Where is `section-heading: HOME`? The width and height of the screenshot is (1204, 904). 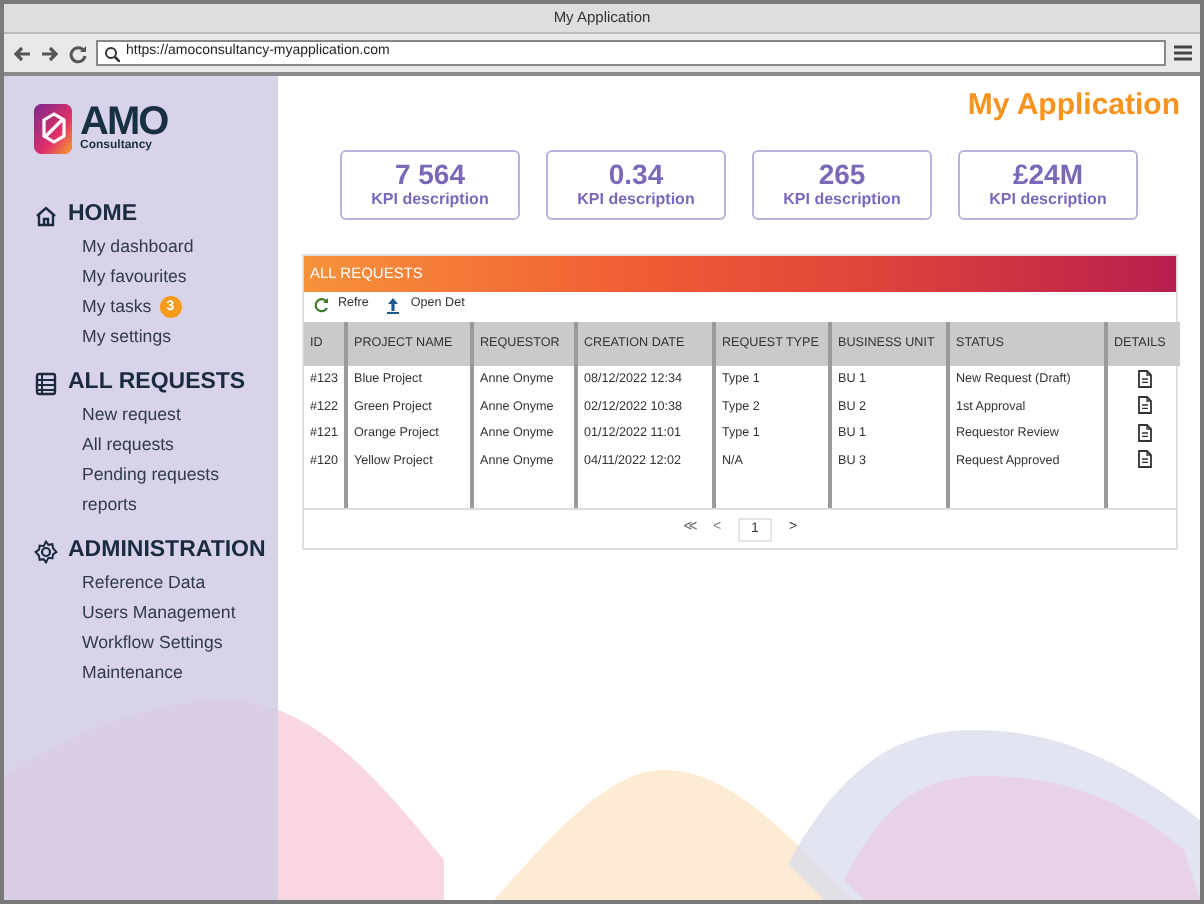 section-heading: HOME is located at coordinates (102, 215).